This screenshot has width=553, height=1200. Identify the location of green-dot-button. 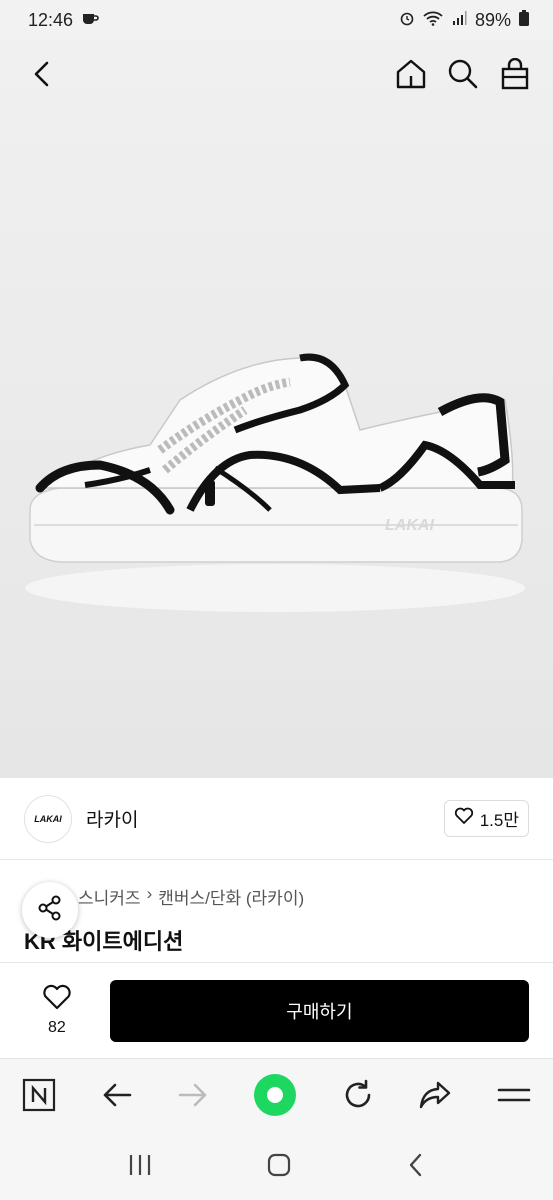
(275, 1097).